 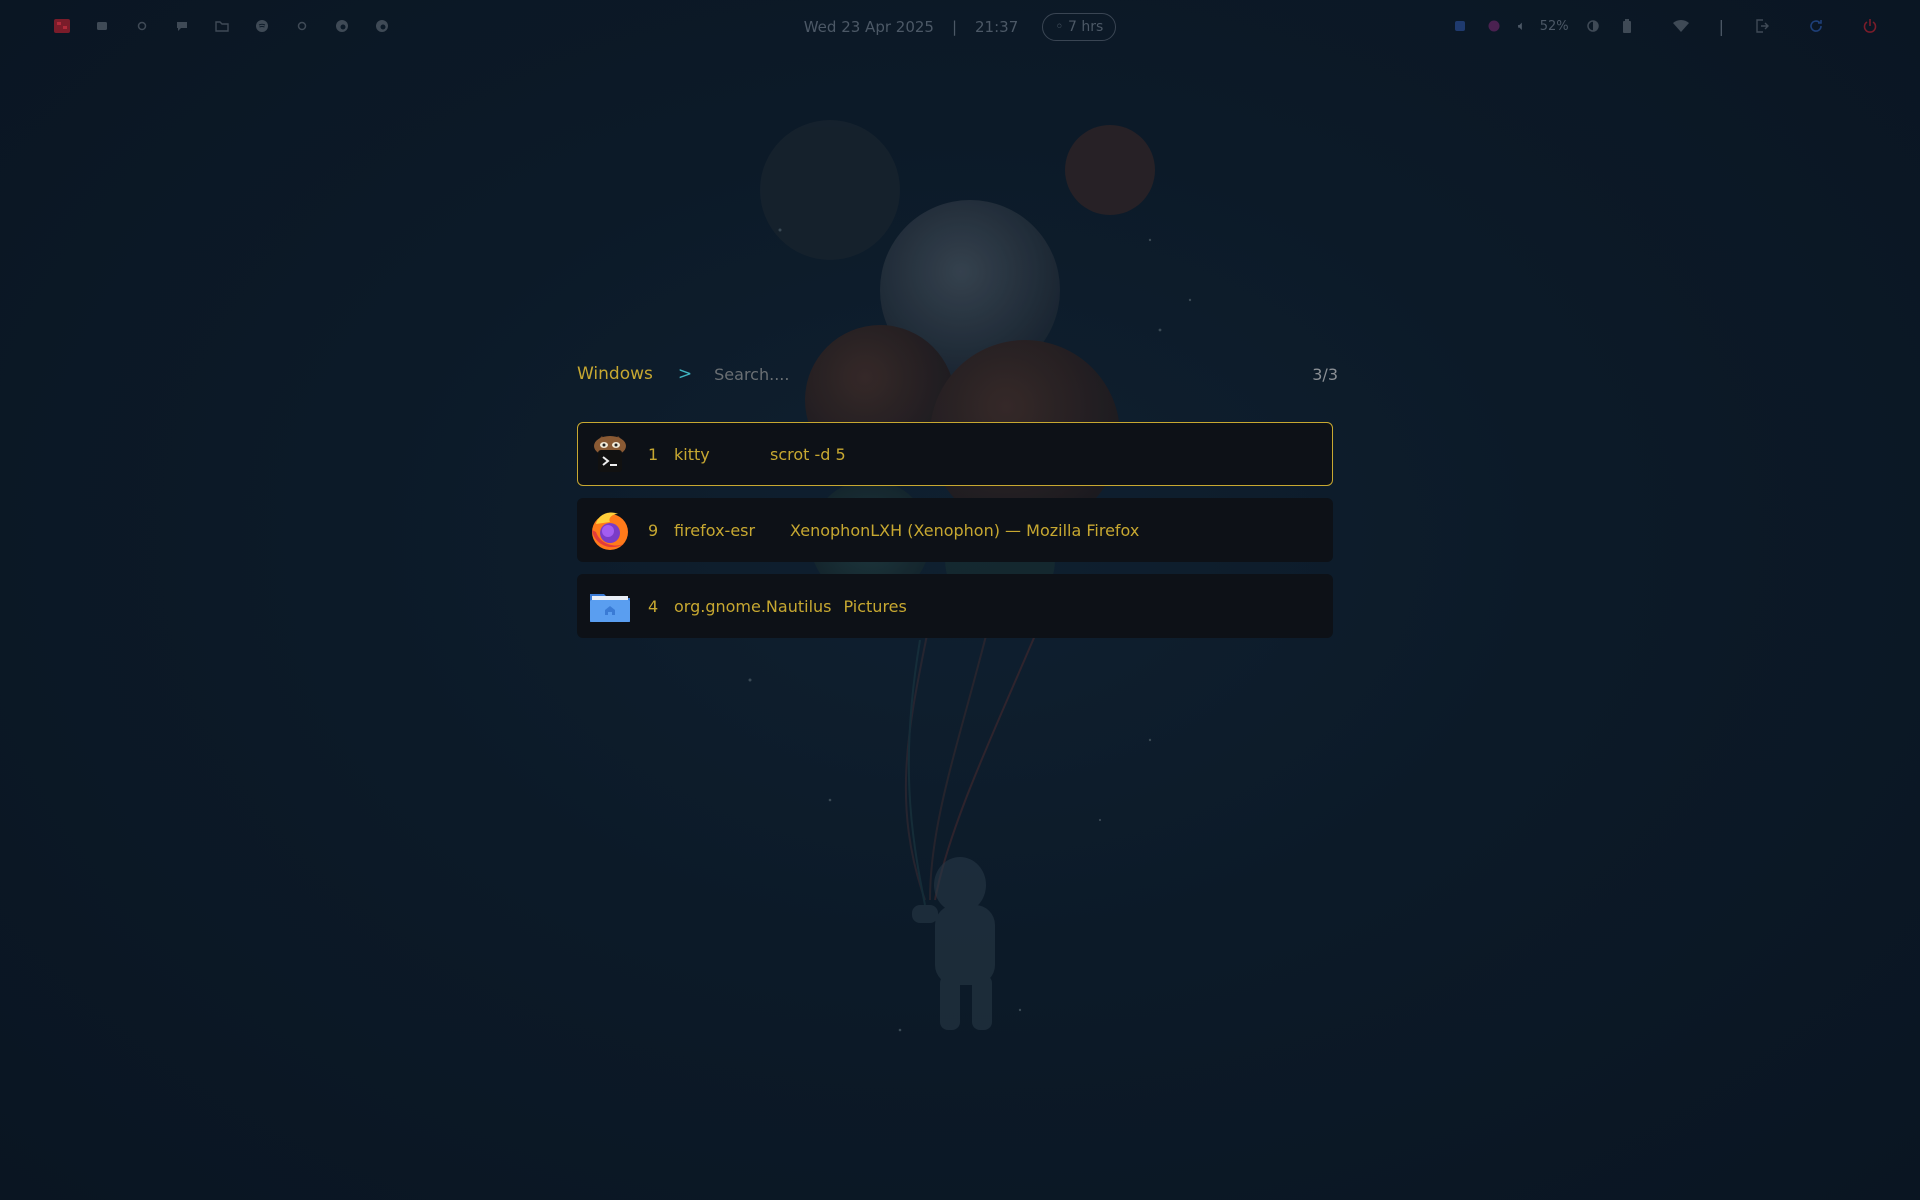 What do you see at coordinates (955, 454) in the screenshot?
I see `result-row-kitty: 1 kitty scrot -d 5` at bounding box center [955, 454].